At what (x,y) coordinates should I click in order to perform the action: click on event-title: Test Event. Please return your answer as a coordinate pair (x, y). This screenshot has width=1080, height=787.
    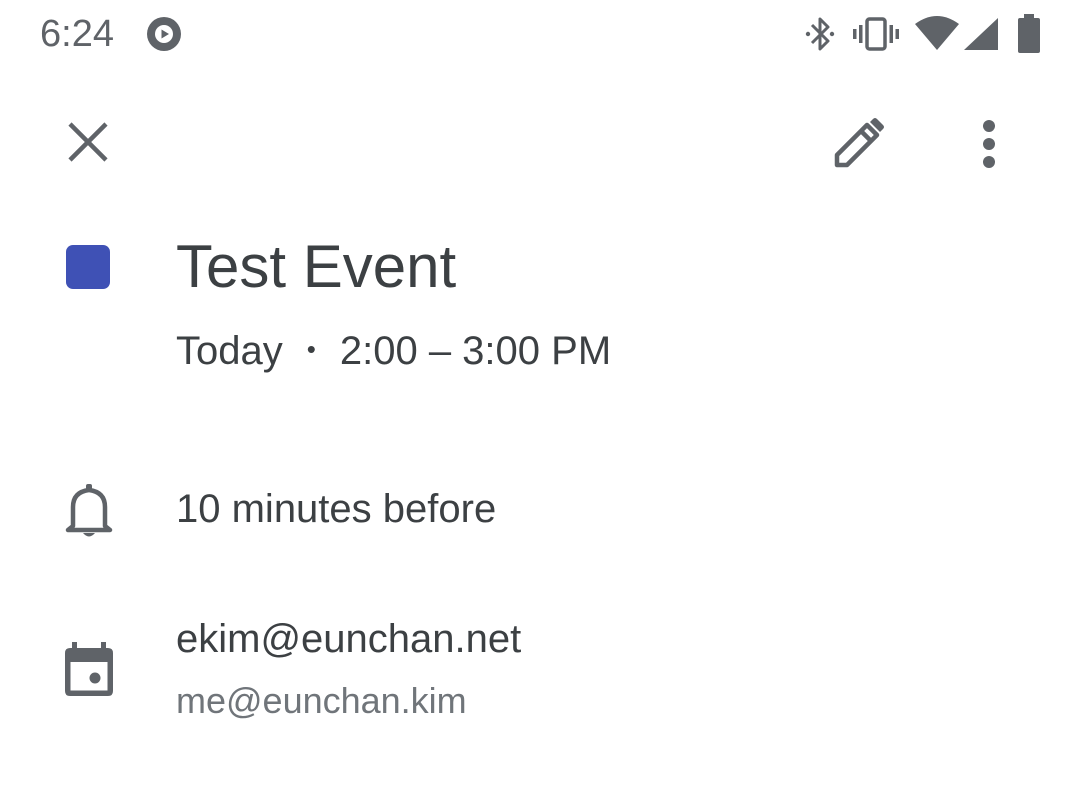
    Looking at the image, I should click on (316, 266).